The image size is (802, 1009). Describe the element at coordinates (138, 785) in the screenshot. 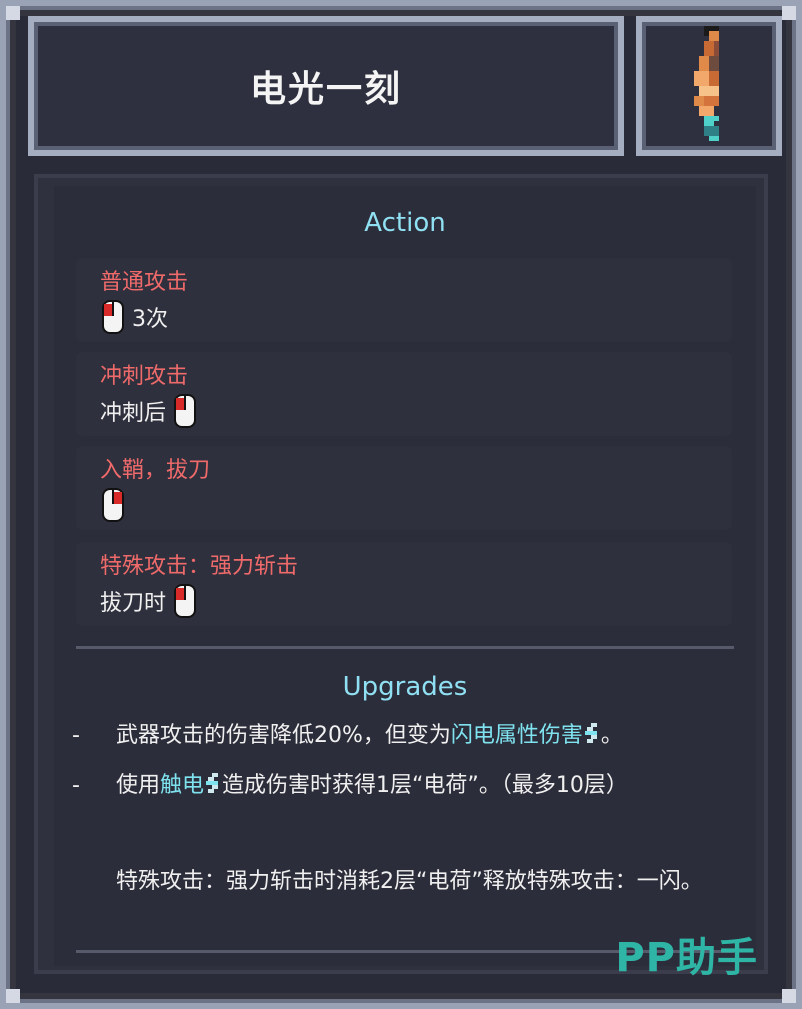

I see `upgrade-text-part: 使用` at that location.